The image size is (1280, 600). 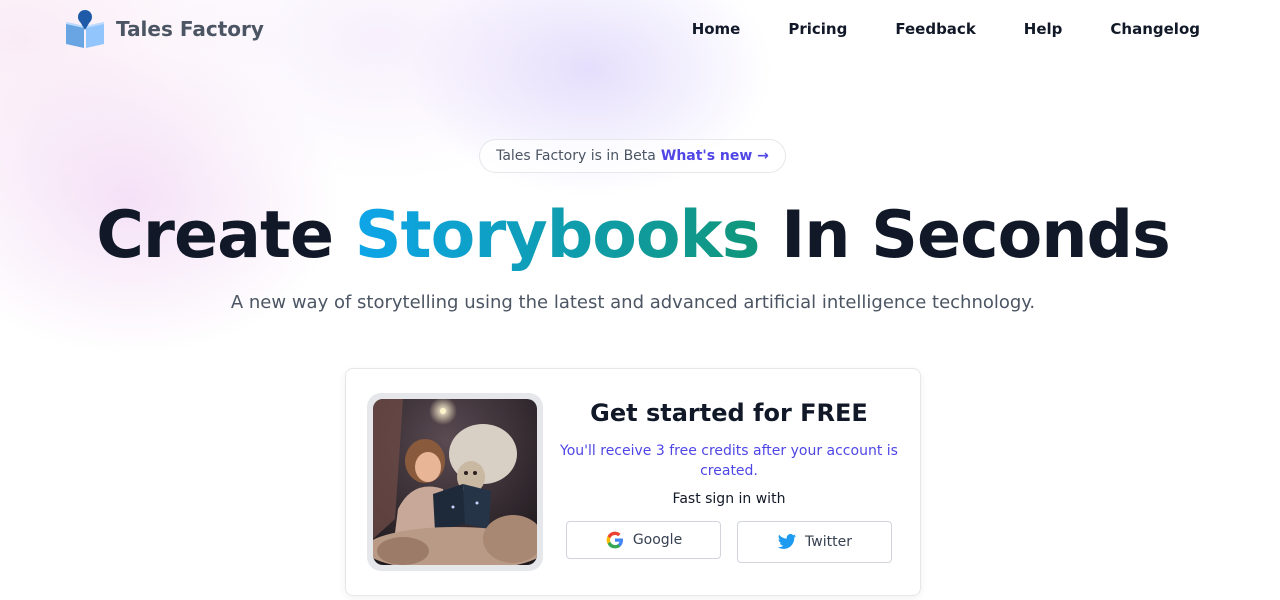 I want to click on fast-sign-label: Fast sign in with, so click(x=729, y=499).